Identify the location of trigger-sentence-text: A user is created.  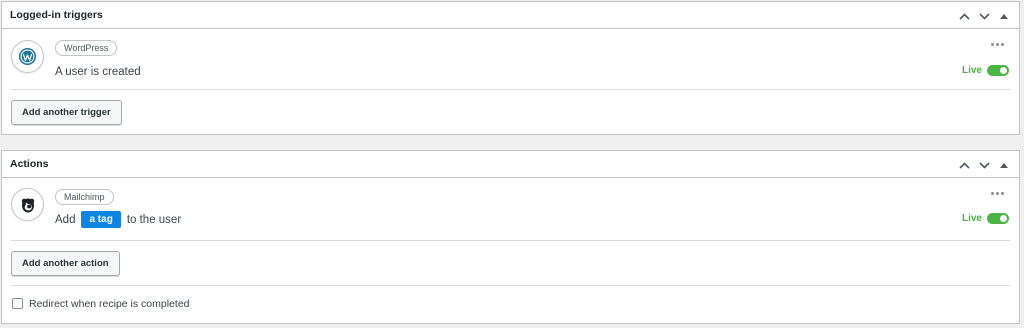
(98, 71).